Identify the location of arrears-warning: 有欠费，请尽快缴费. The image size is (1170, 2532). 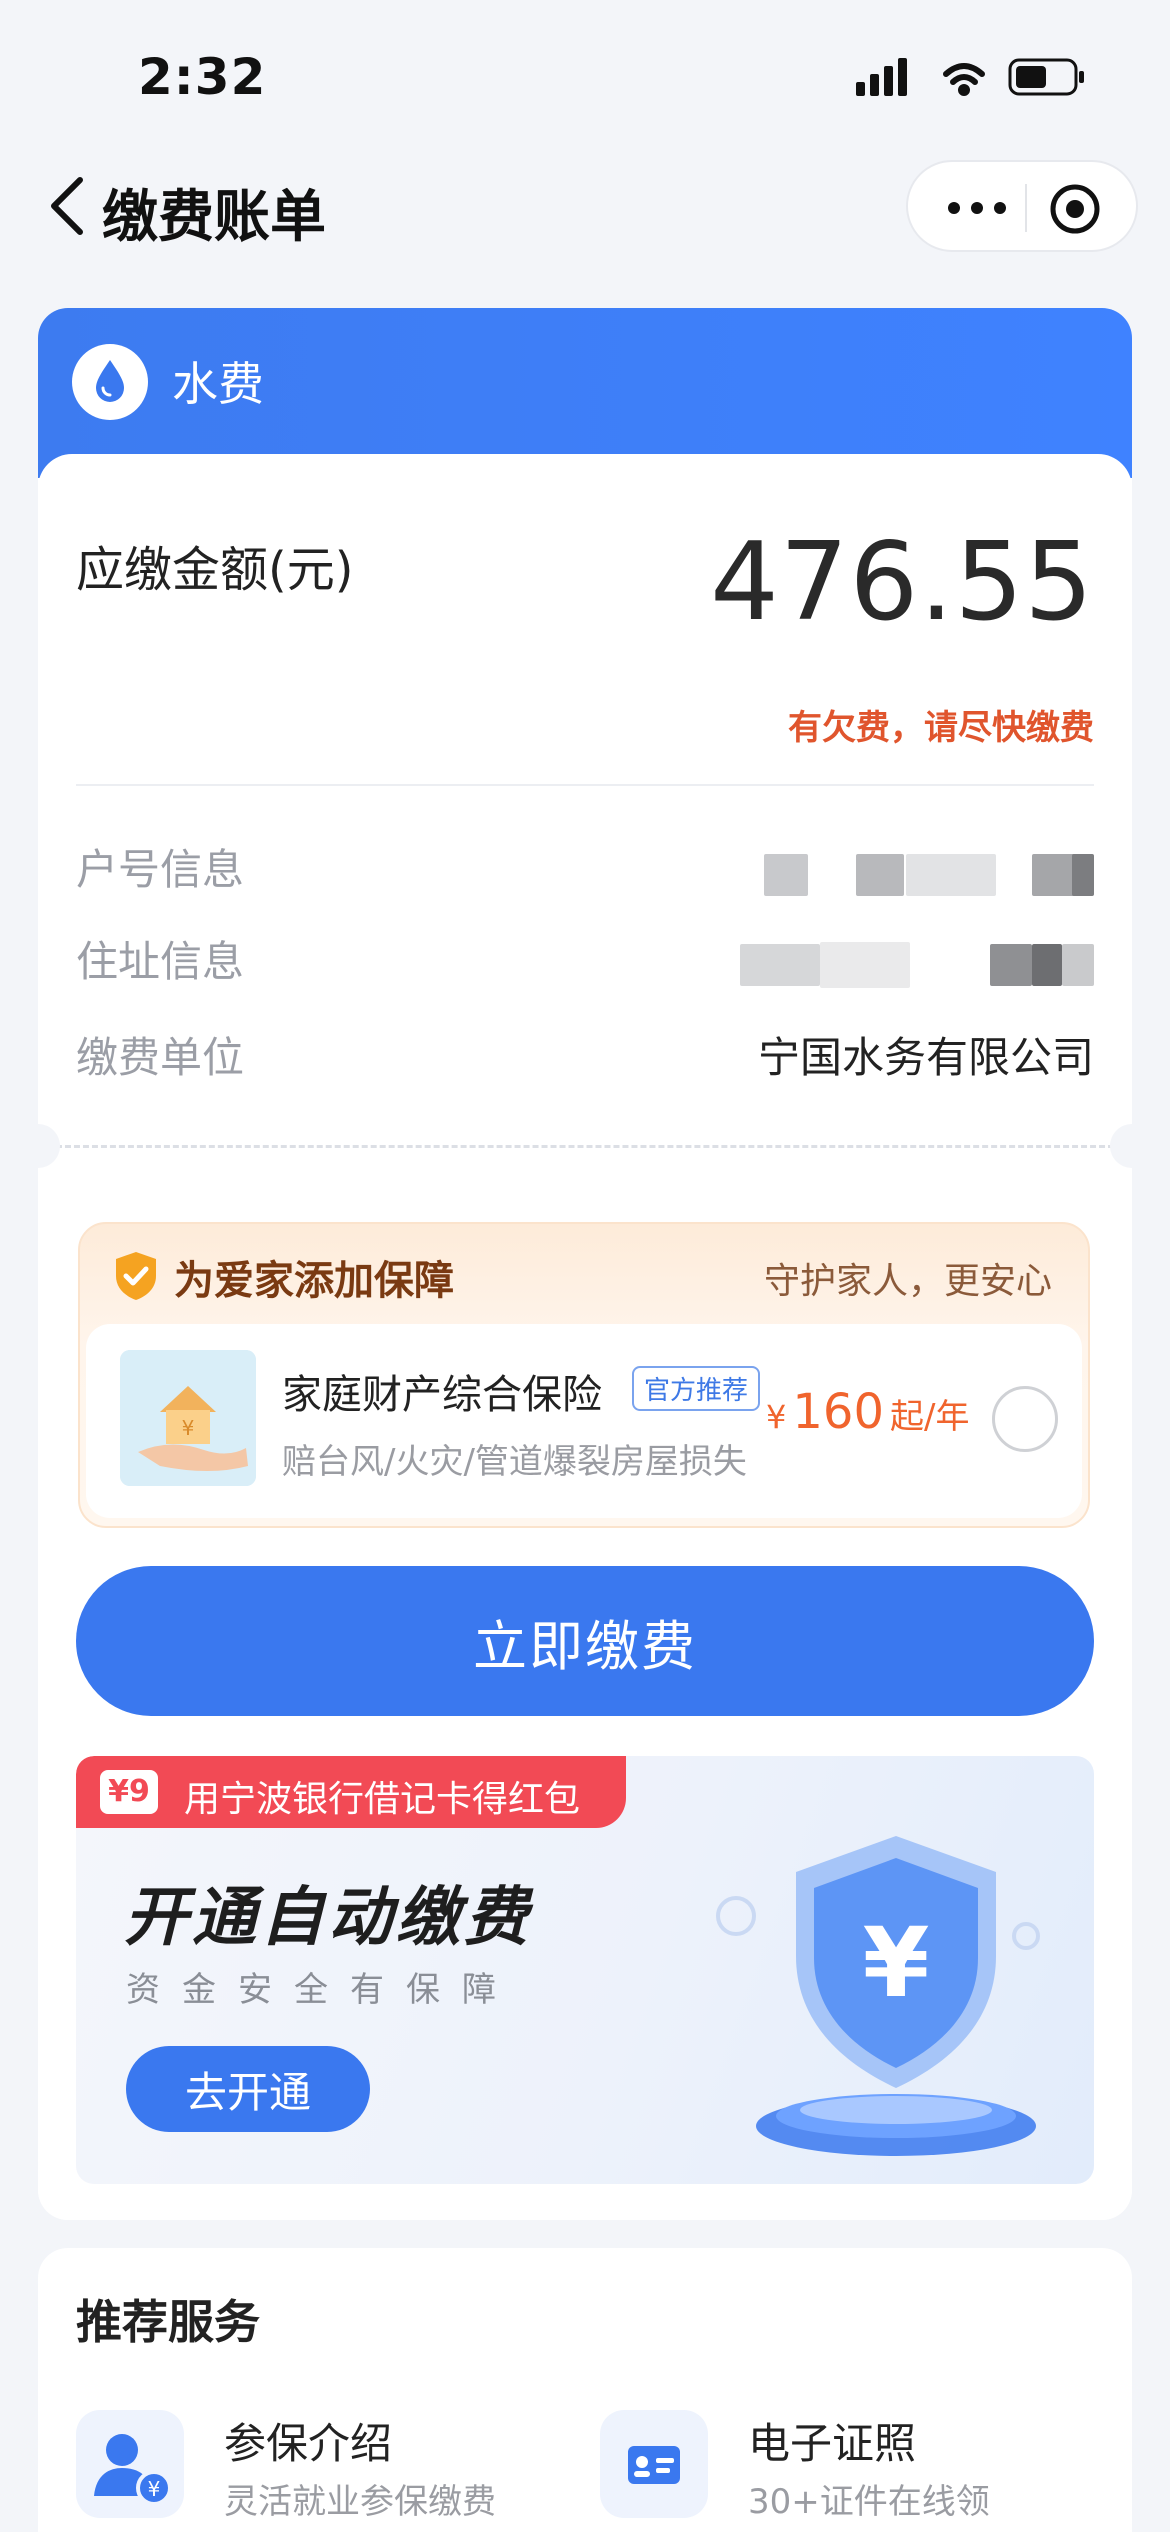
(941, 728).